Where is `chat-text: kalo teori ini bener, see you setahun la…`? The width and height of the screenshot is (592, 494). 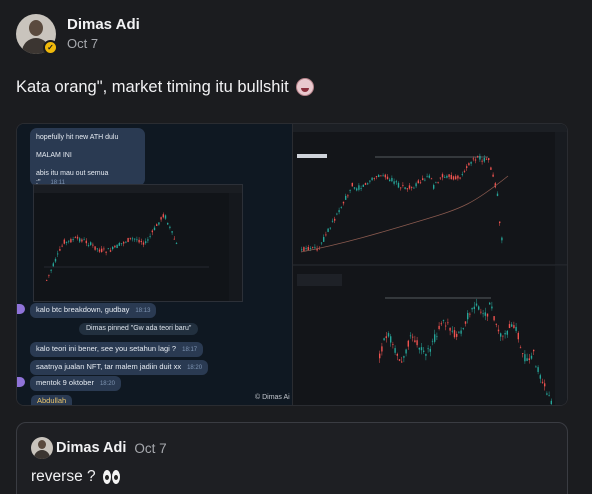
chat-text: kalo teori ini bener, see you setahun la… is located at coordinates (106, 348).